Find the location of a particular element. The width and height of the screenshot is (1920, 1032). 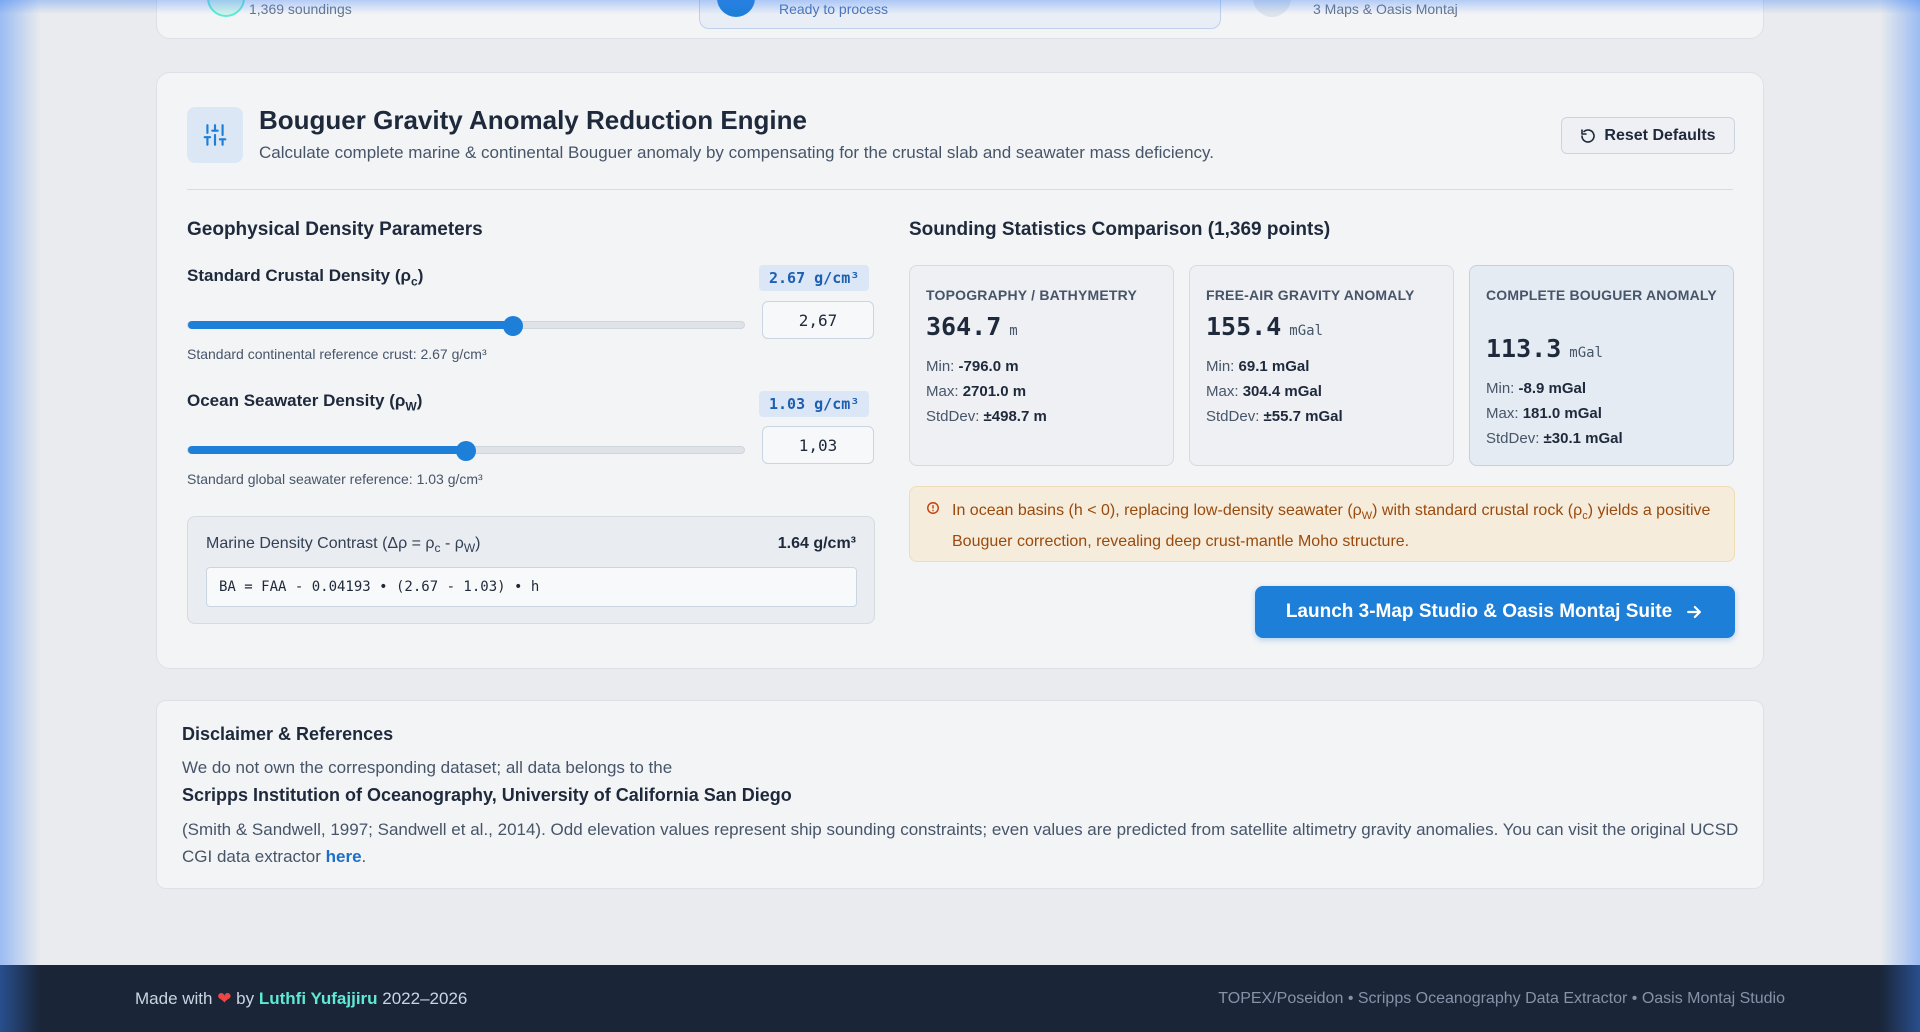

status-strip-active-step is located at coordinates (960, 14).